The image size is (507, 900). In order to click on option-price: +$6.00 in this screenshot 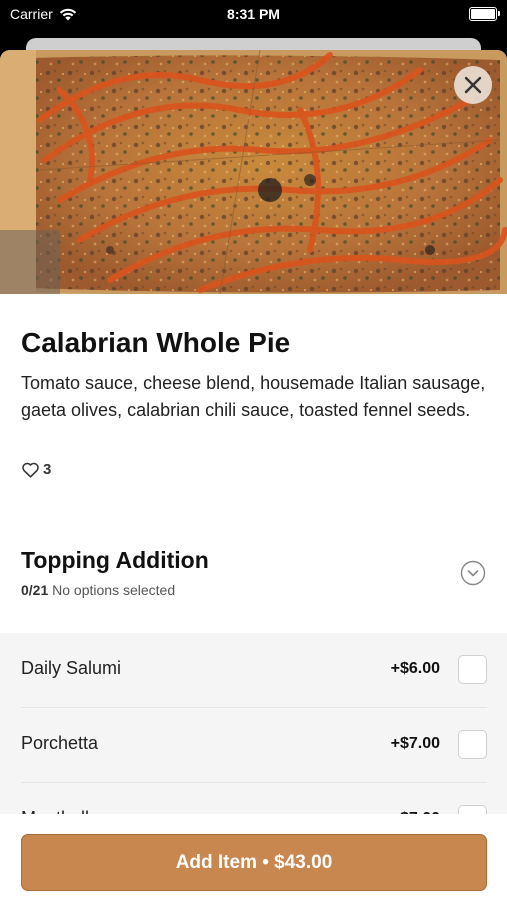, I will do `click(415, 668)`.